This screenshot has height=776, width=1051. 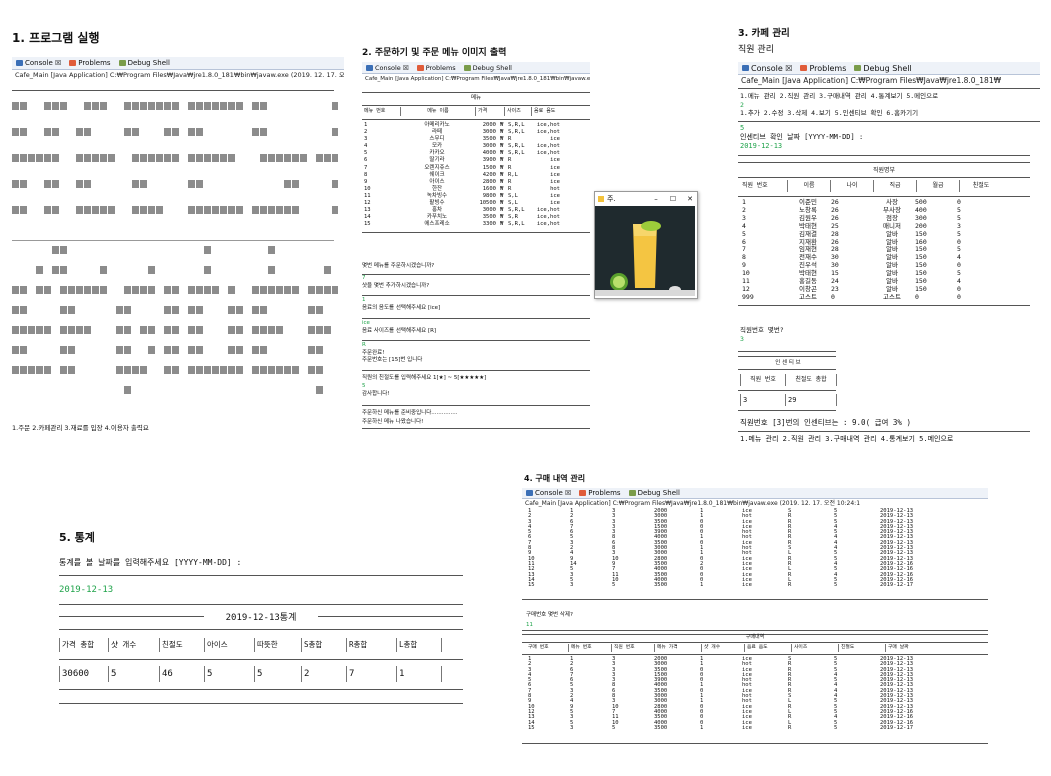 What do you see at coordinates (489, 224) in the screenshot?
I see `table-cell: 3300` at bounding box center [489, 224].